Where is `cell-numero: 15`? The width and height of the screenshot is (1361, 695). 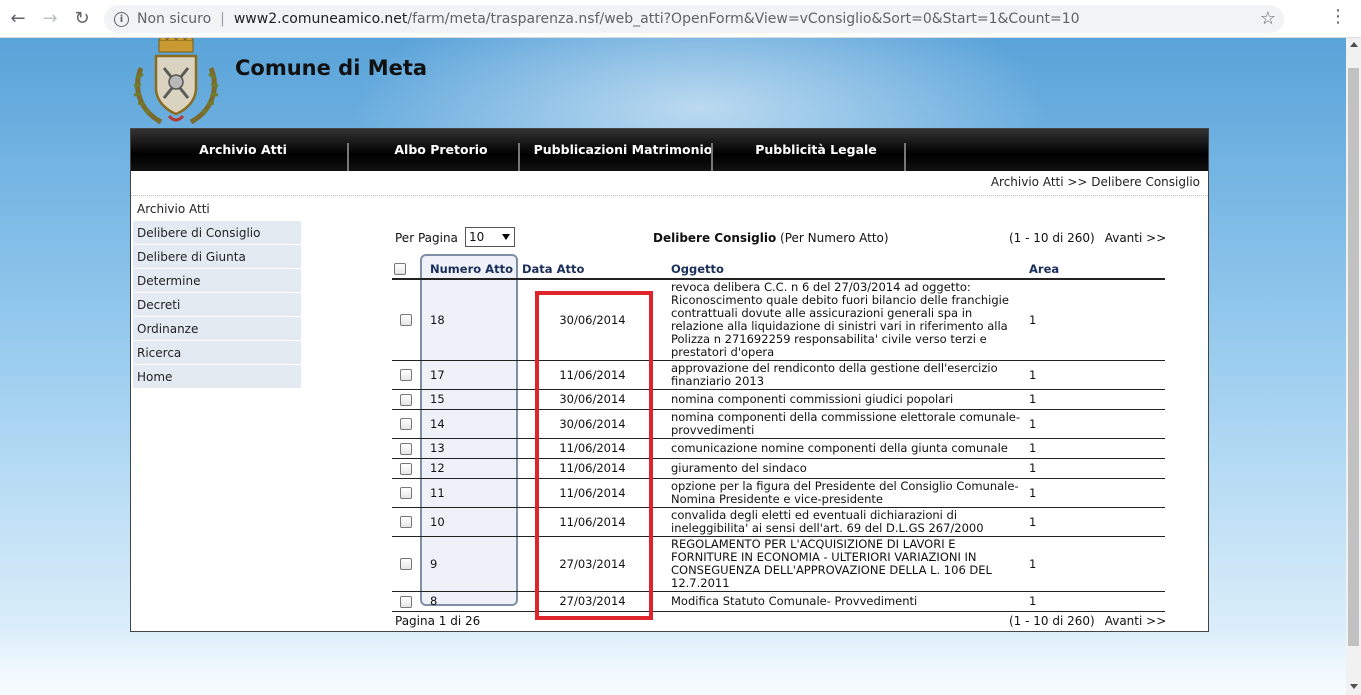 cell-numero: 15 is located at coordinates (470, 399).